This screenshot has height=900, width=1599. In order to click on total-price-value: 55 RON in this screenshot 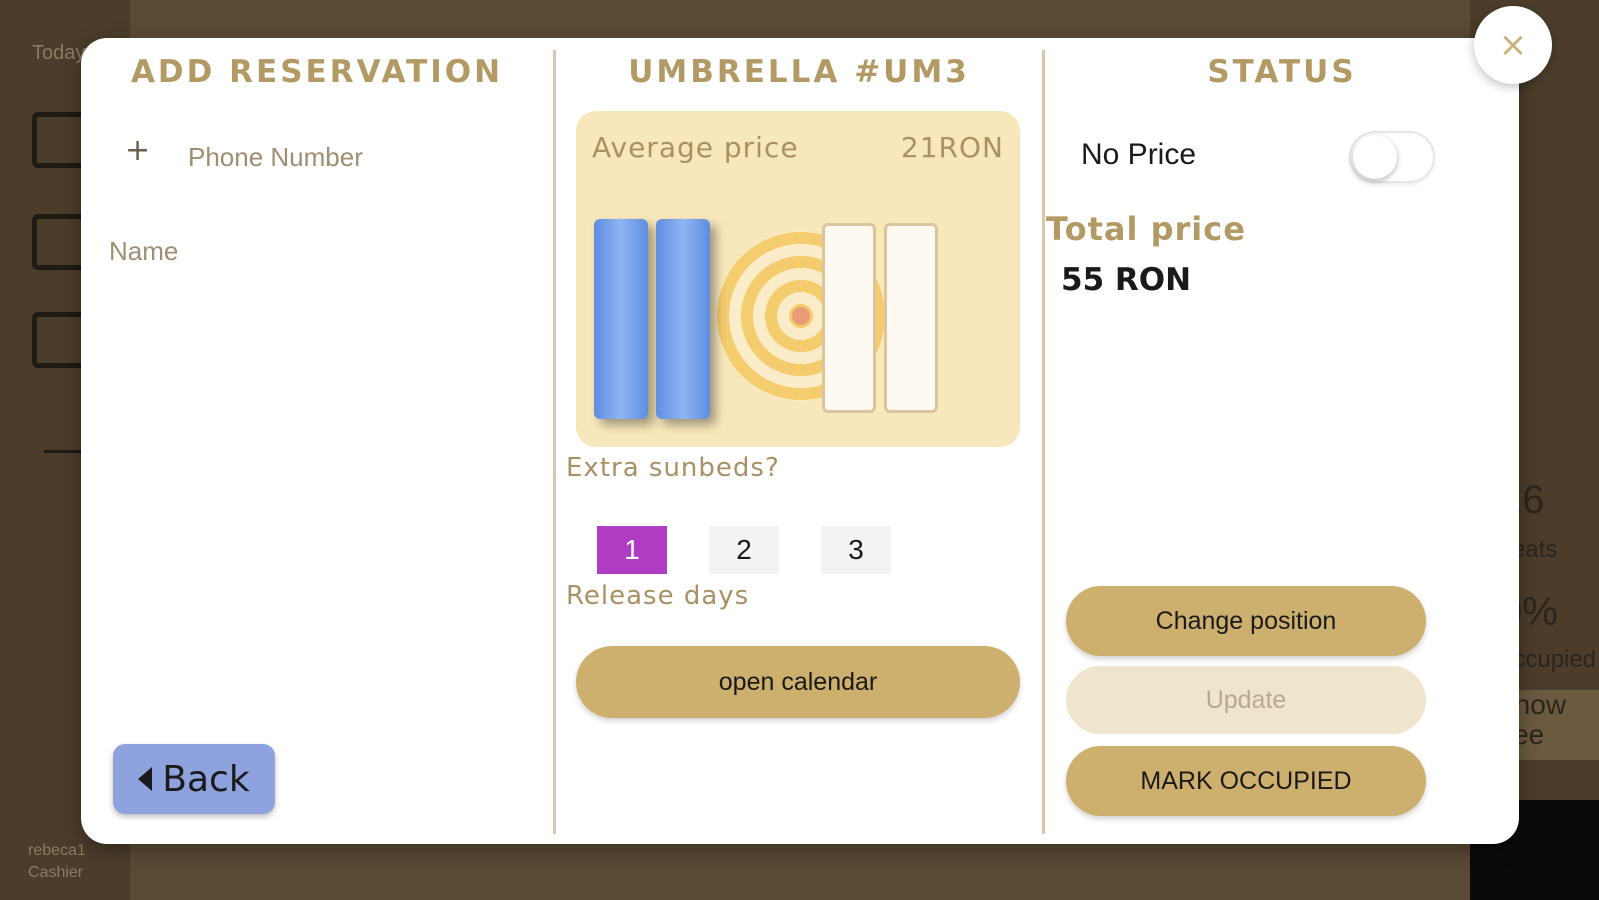, I will do `click(1126, 280)`.